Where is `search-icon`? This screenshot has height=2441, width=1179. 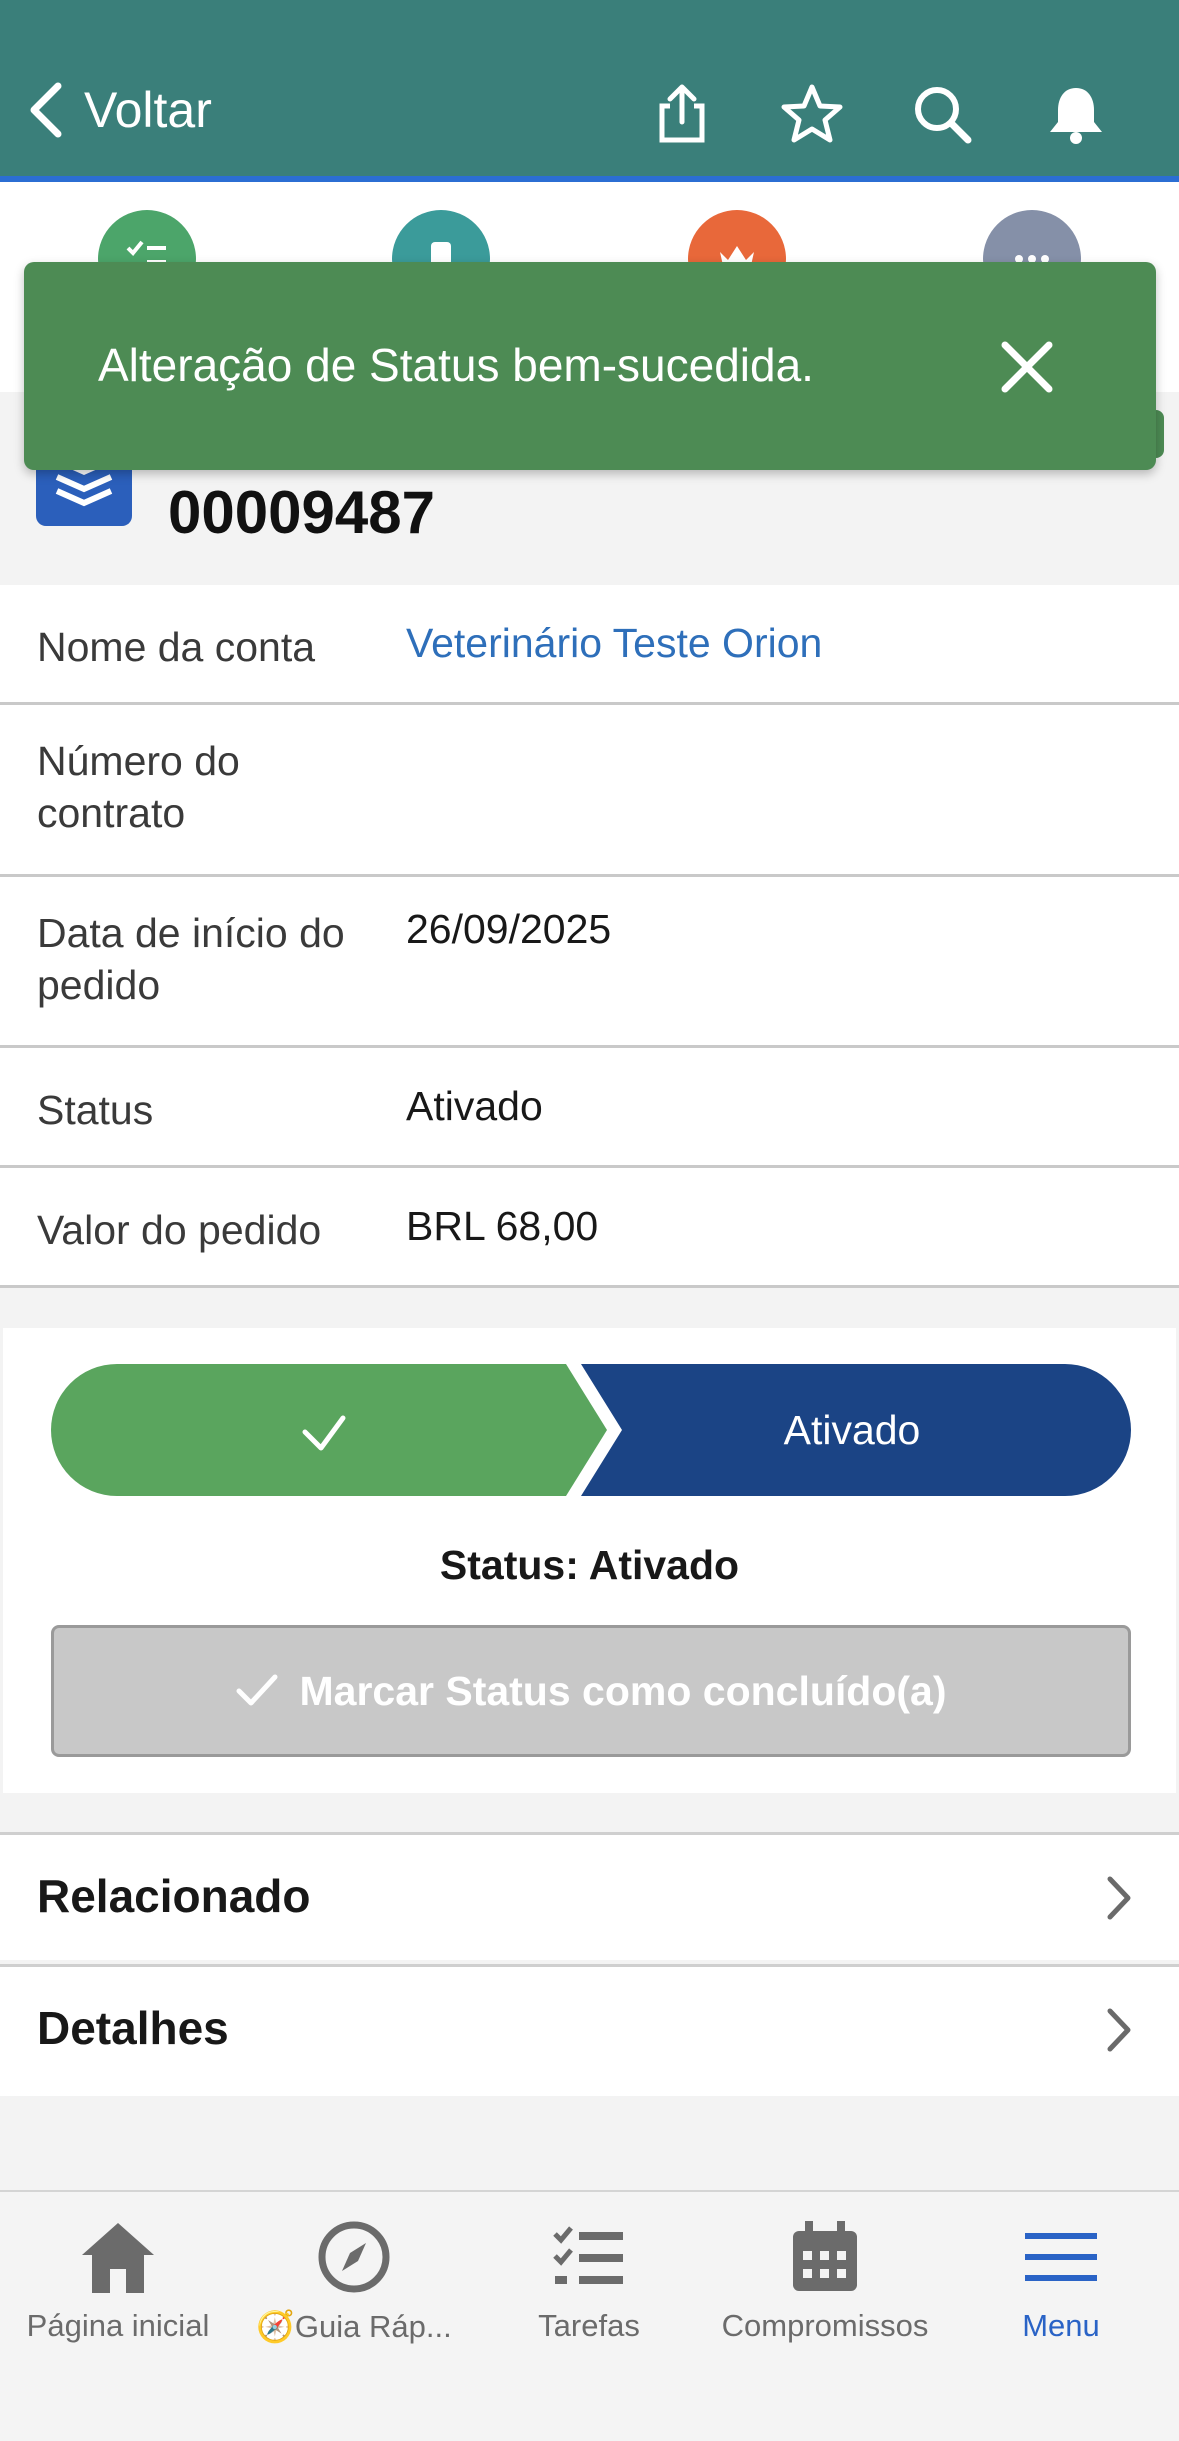 search-icon is located at coordinates (943, 115).